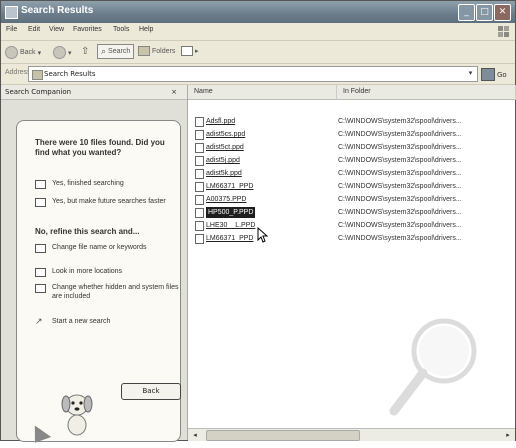  I want to click on forward-arrow-icon, so click(59, 52).